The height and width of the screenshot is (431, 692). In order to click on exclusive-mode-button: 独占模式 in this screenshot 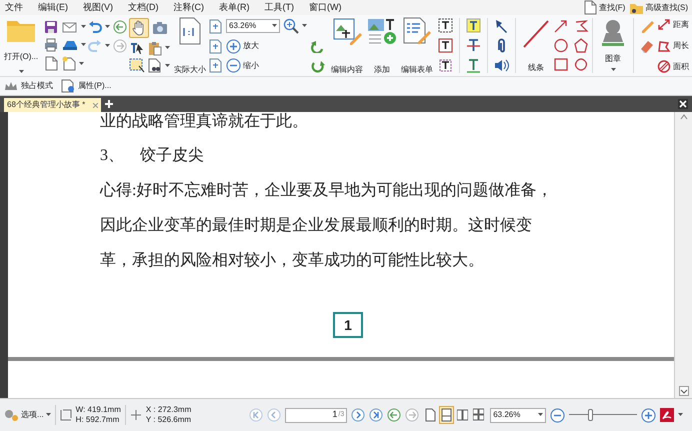, I will do `click(28, 86)`.